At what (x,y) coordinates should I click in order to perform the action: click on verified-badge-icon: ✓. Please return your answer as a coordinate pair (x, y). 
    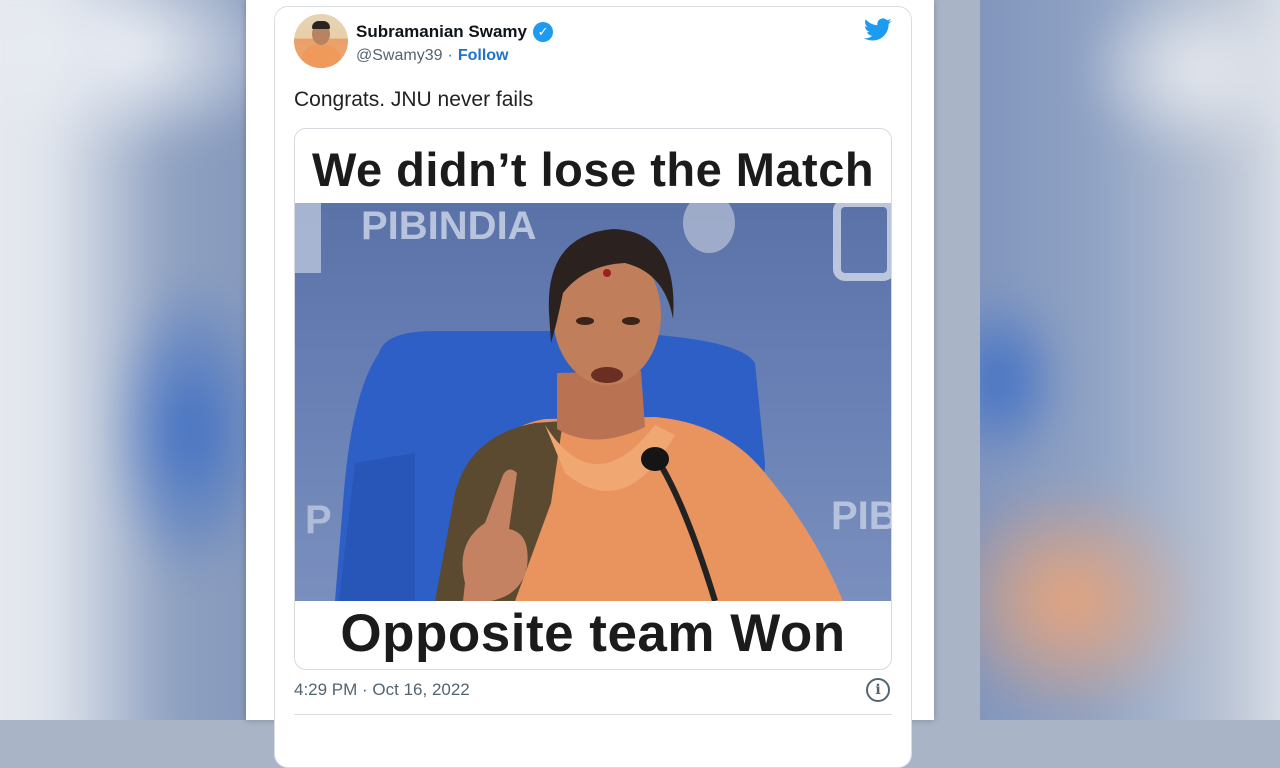
    Looking at the image, I should click on (543, 32).